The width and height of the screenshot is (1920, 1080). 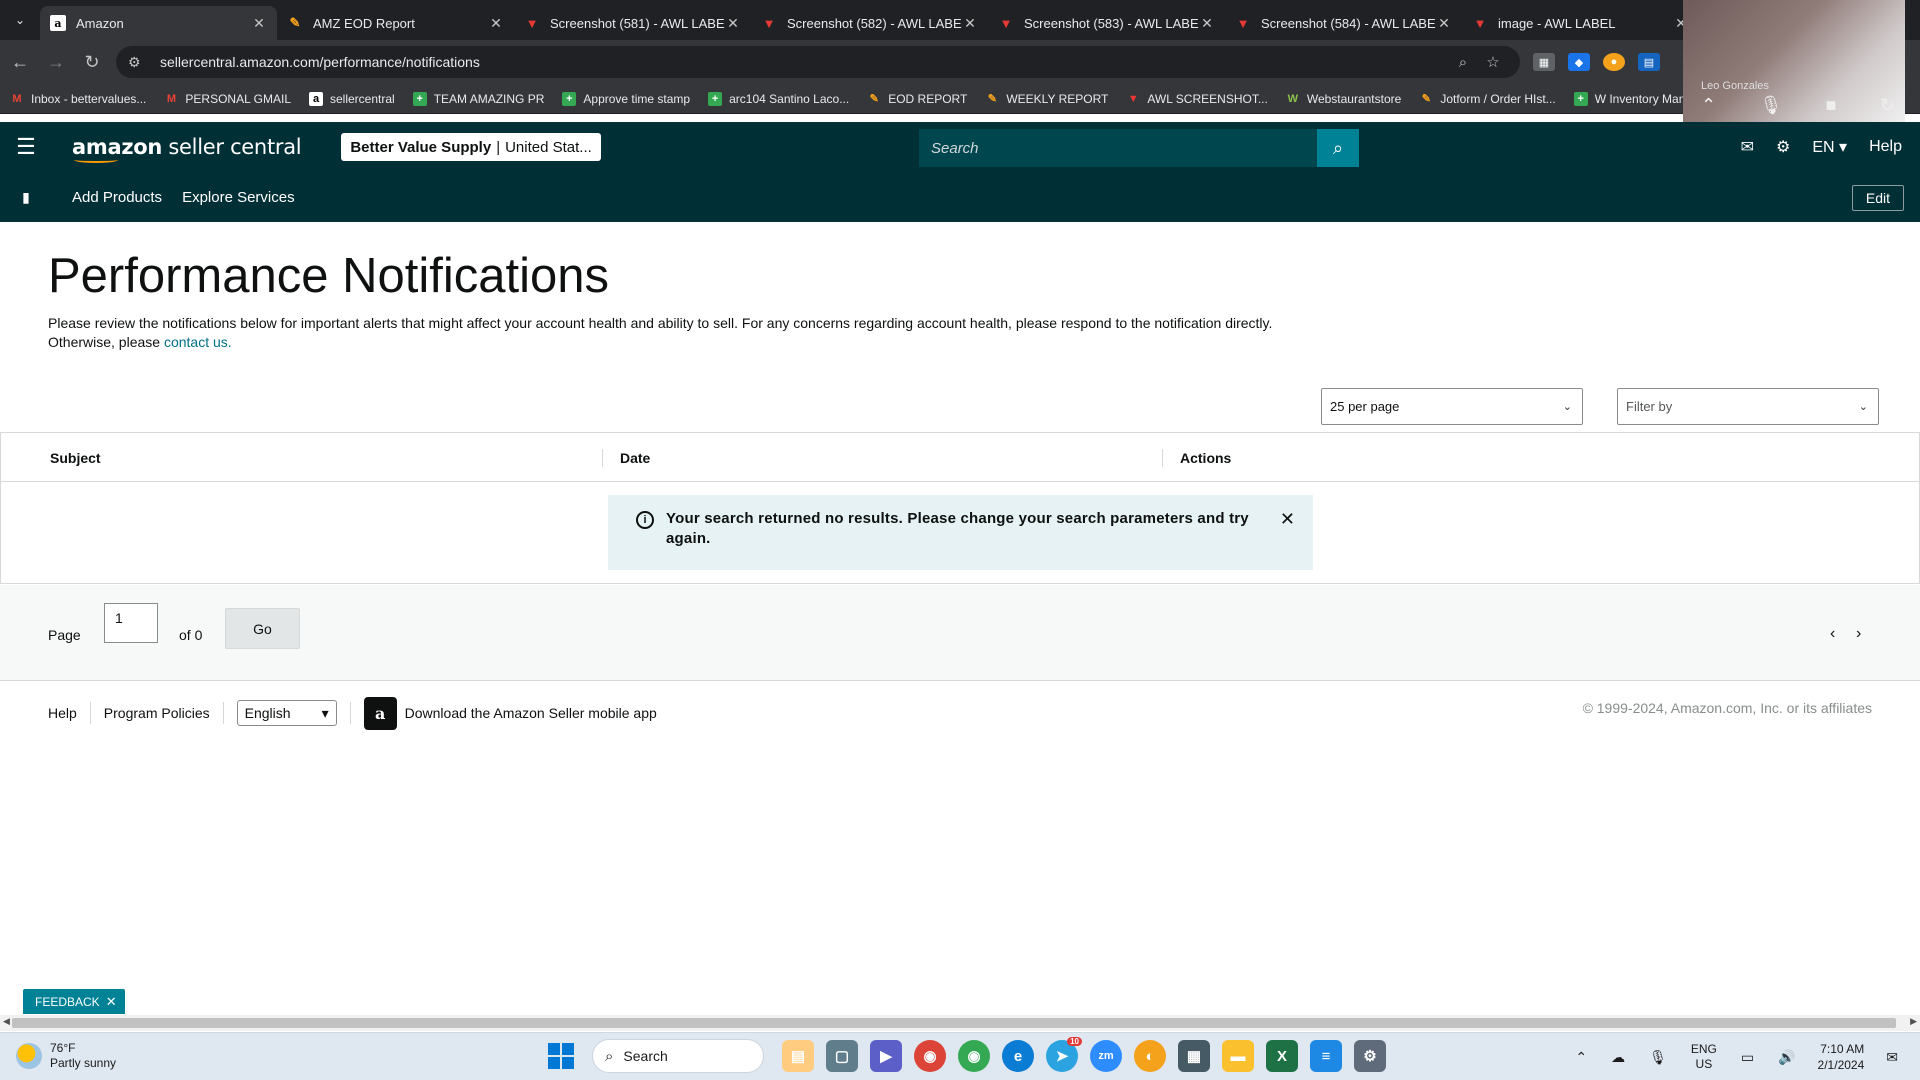 What do you see at coordinates (478, 98) in the screenshot?
I see `bookmark-item: + TEAM AMAZING PR` at bounding box center [478, 98].